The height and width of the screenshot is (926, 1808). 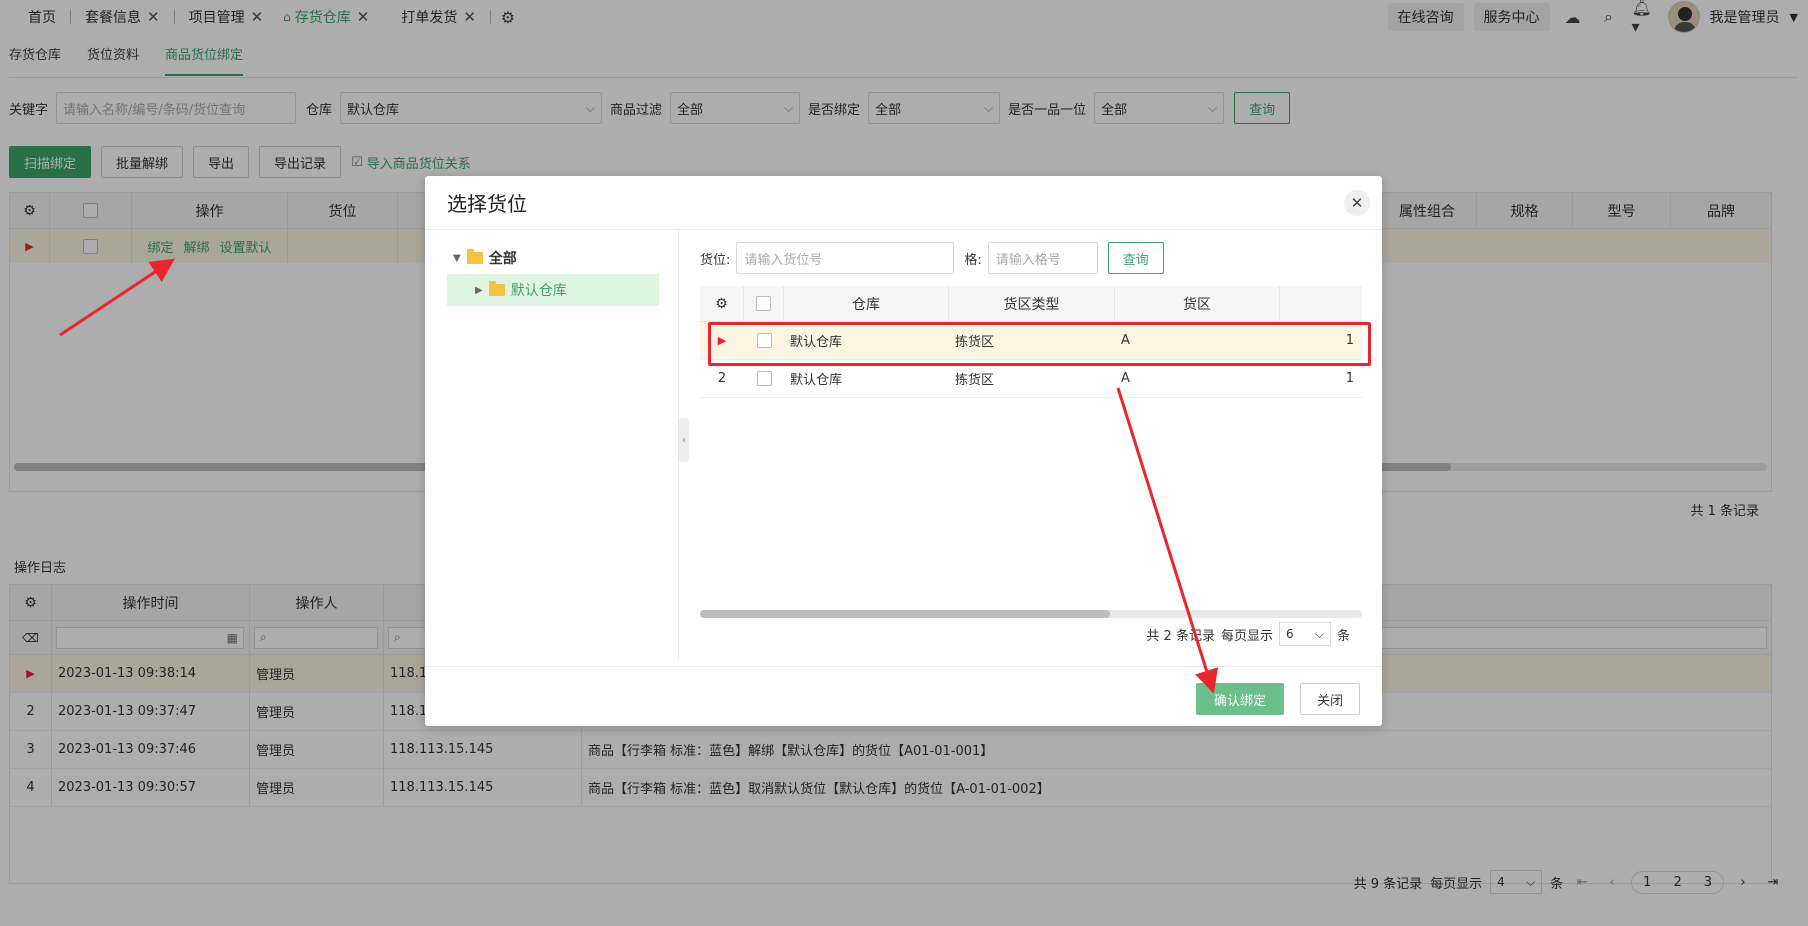 What do you see at coordinates (502, 259) in the screenshot?
I see `tree-node-label: 全部` at bounding box center [502, 259].